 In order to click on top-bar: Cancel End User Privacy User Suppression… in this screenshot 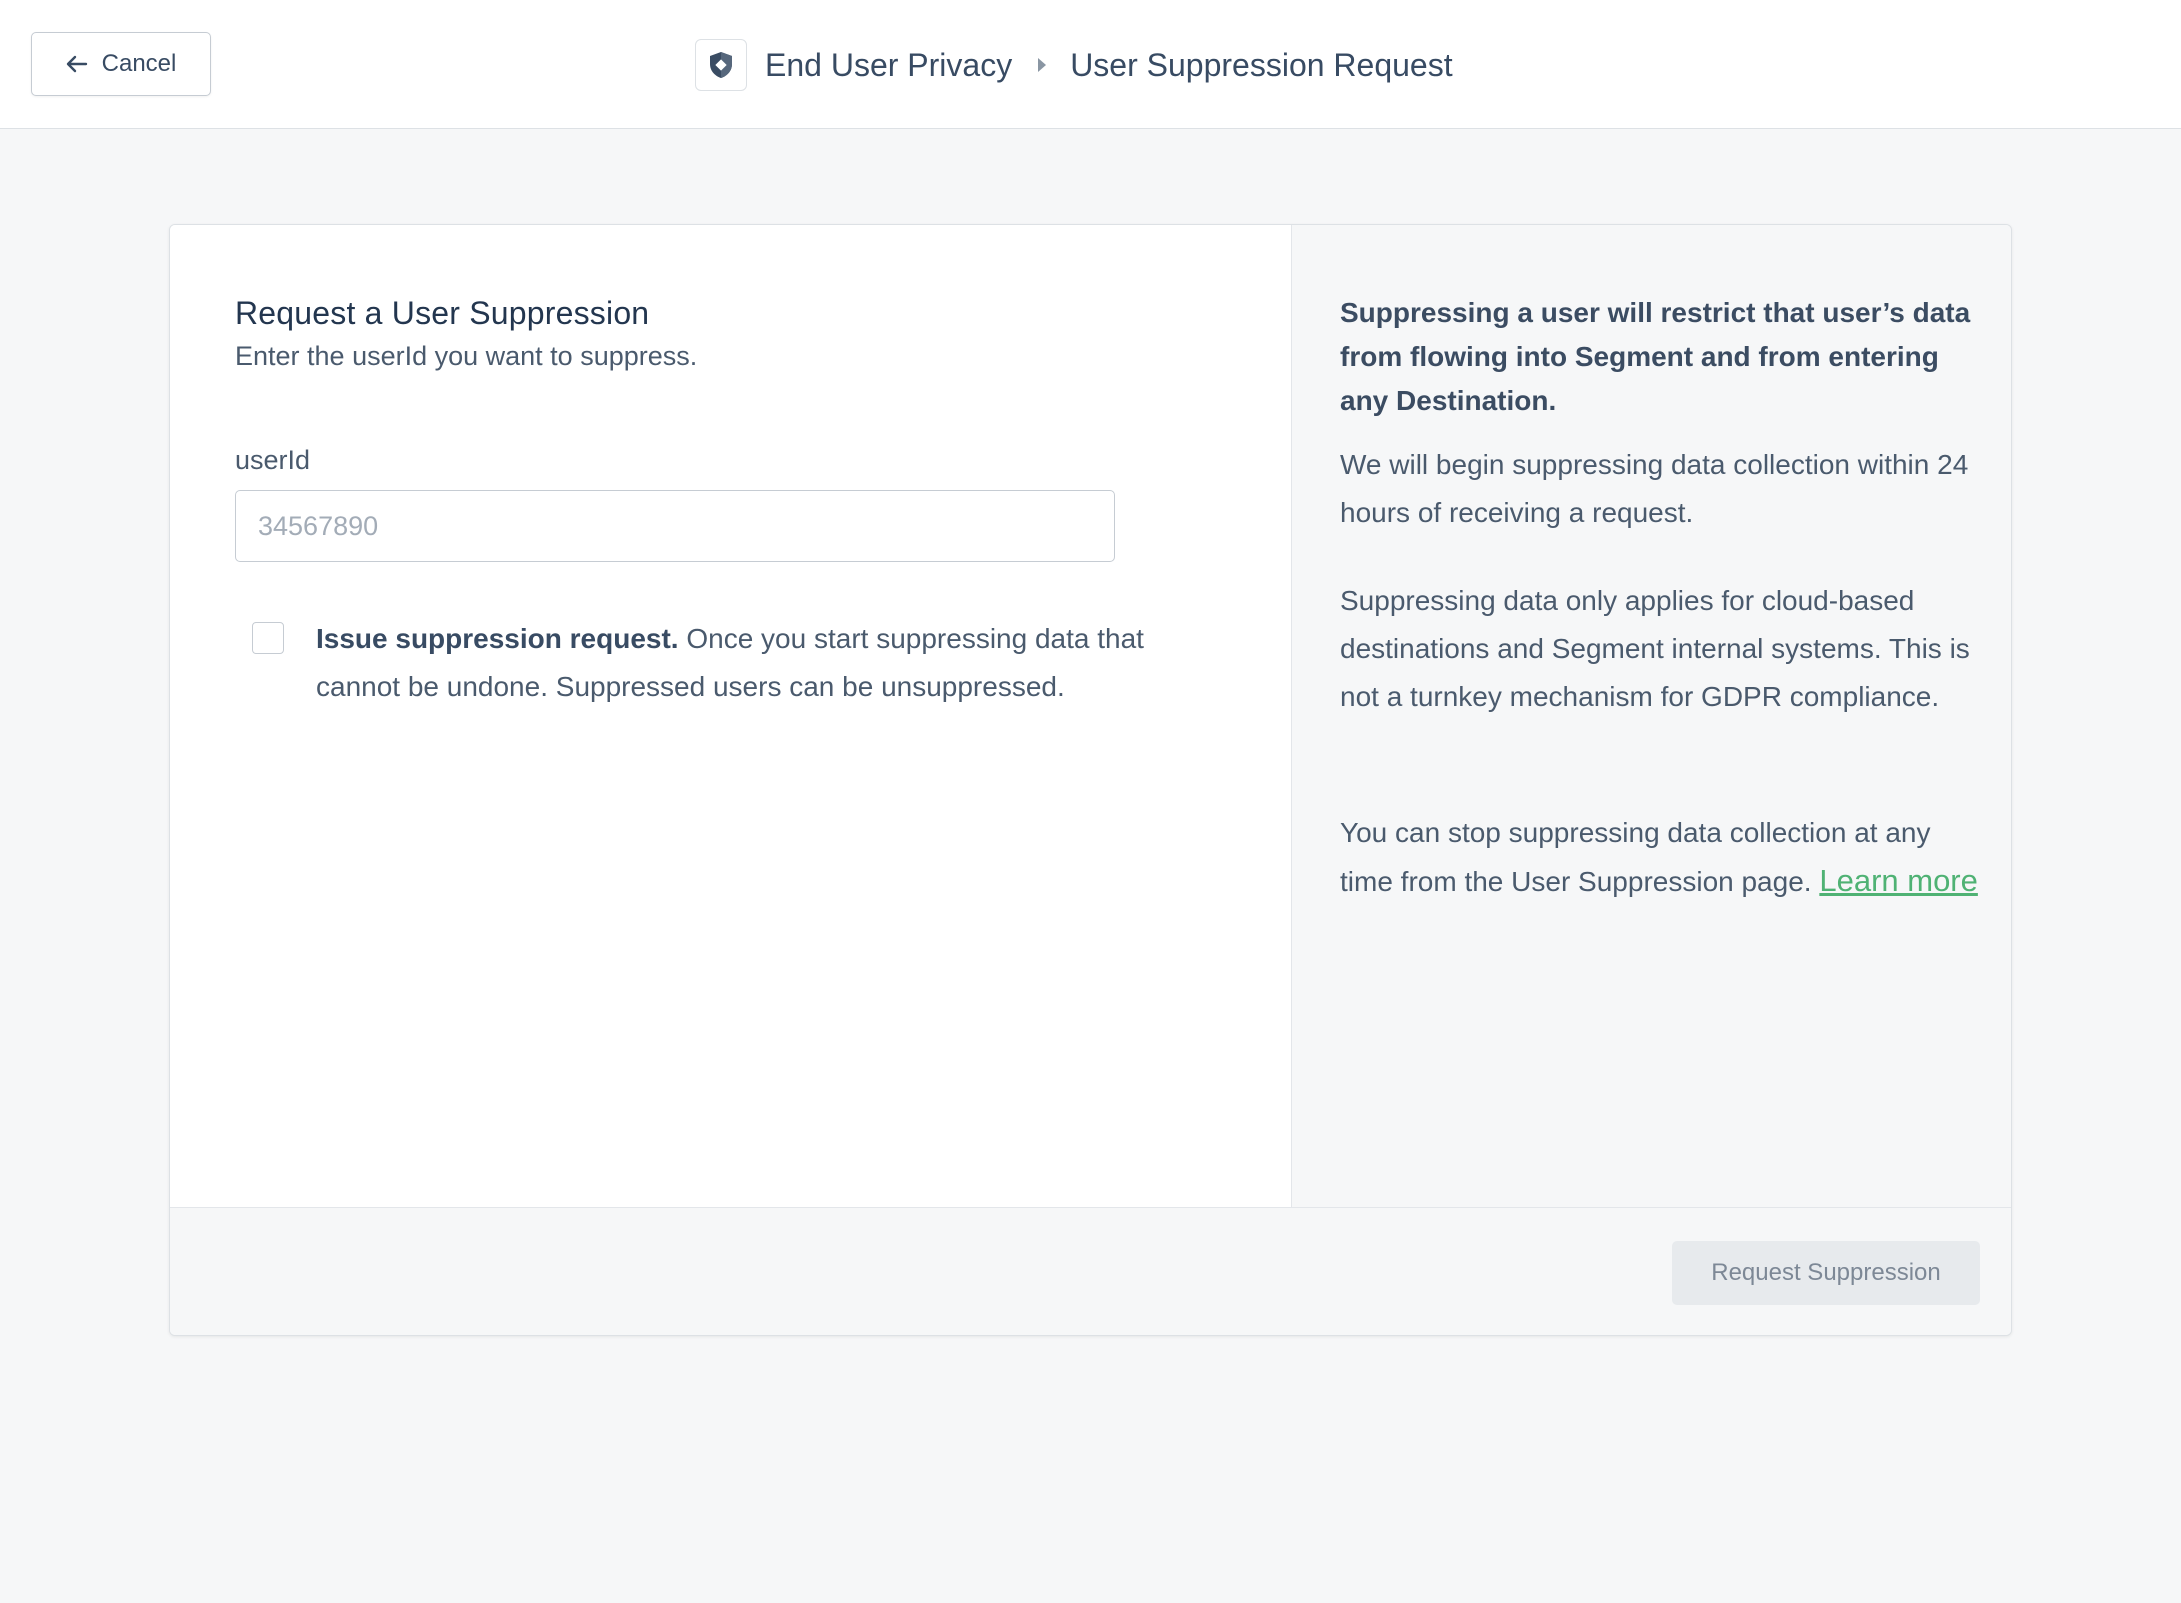, I will do `click(1090, 64)`.